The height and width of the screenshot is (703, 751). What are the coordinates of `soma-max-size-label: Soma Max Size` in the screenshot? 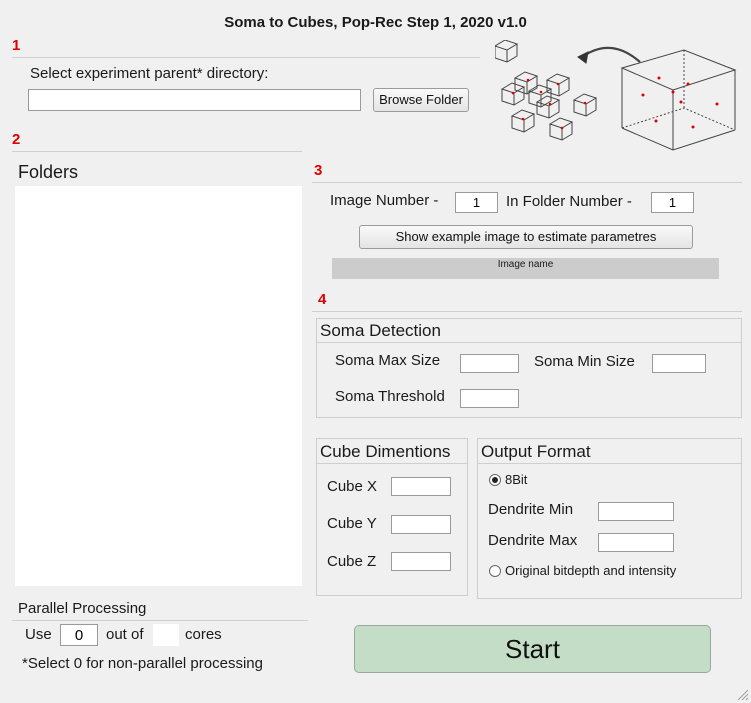 It's located at (388, 360).